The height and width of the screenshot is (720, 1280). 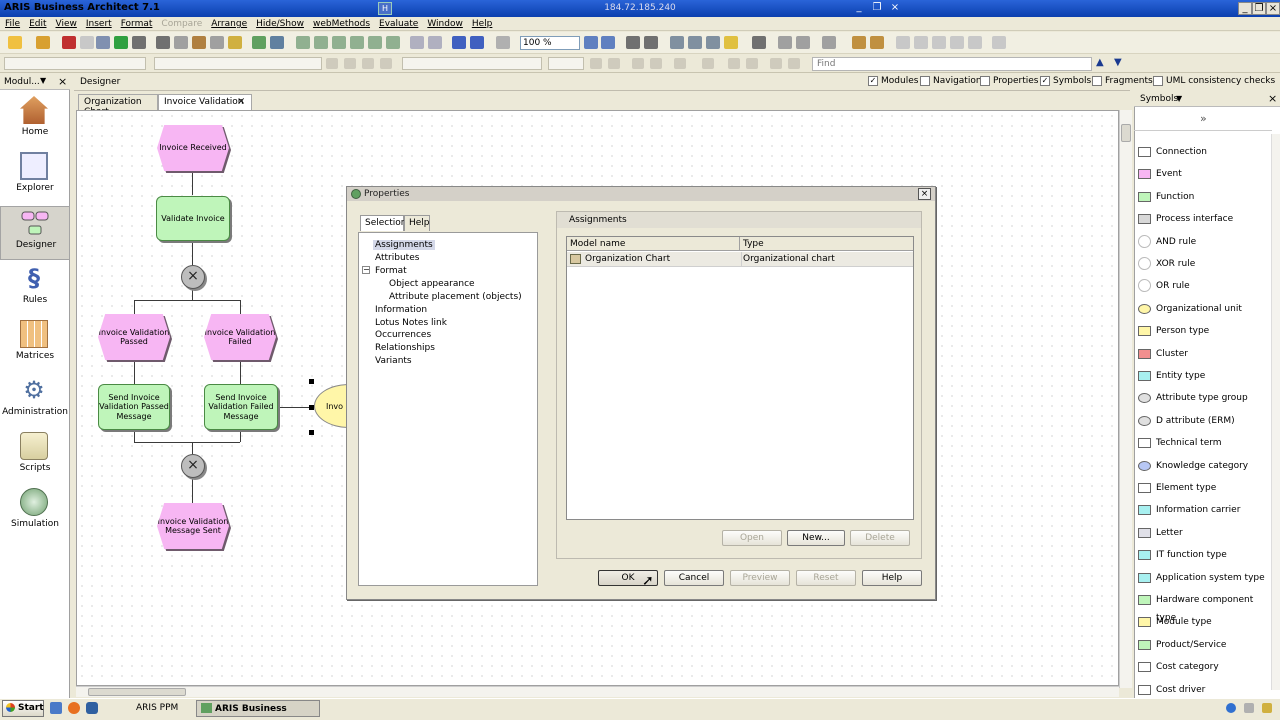 What do you see at coordinates (193, 148) in the screenshot?
I see `event-invoice-received: Invoice Received` at bounding box center [193, 148].